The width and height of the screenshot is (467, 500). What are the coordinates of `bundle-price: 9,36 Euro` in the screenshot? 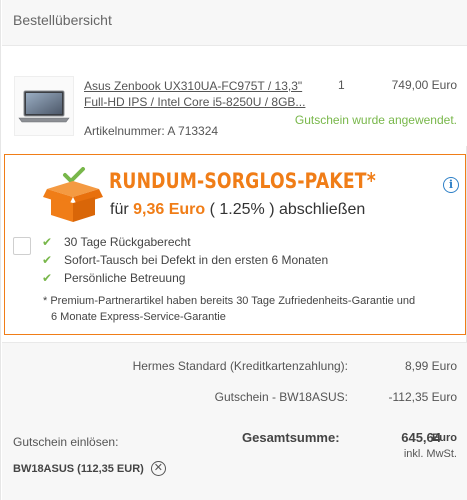 It's located at (169, 209).